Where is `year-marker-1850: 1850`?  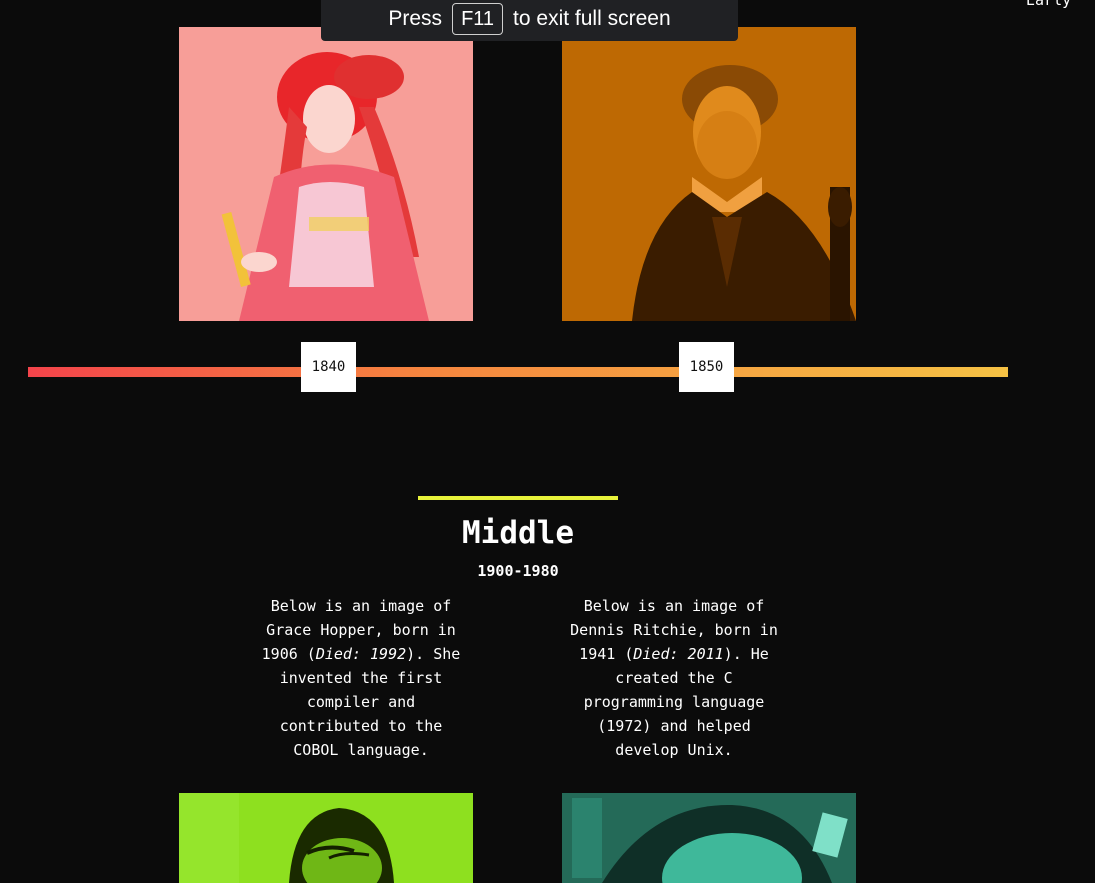 year-marker-1850: 1850 is located at coordinates (706, 367).